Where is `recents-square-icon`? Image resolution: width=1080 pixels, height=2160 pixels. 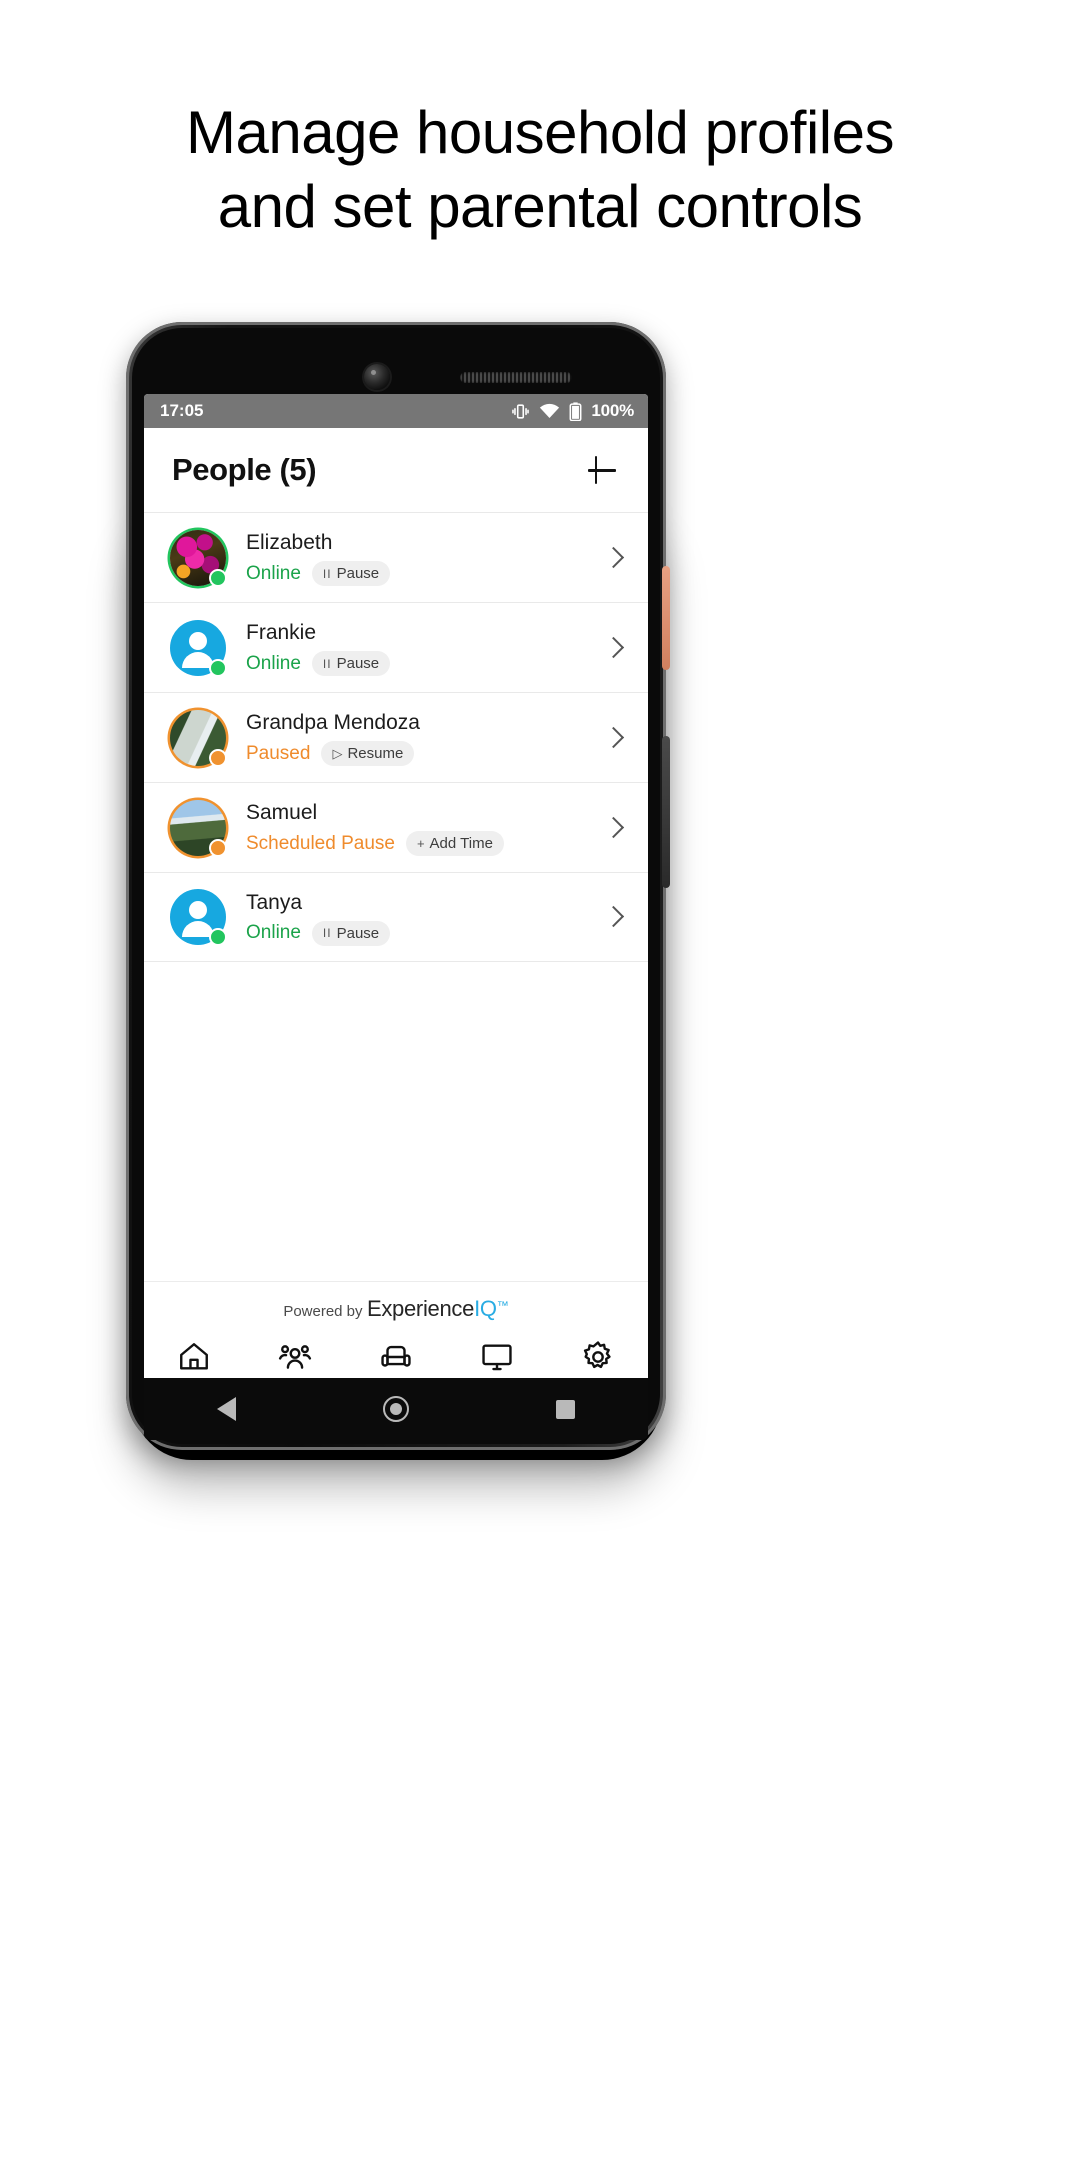
recents-square-icon is located at coordinates (565, 1409).